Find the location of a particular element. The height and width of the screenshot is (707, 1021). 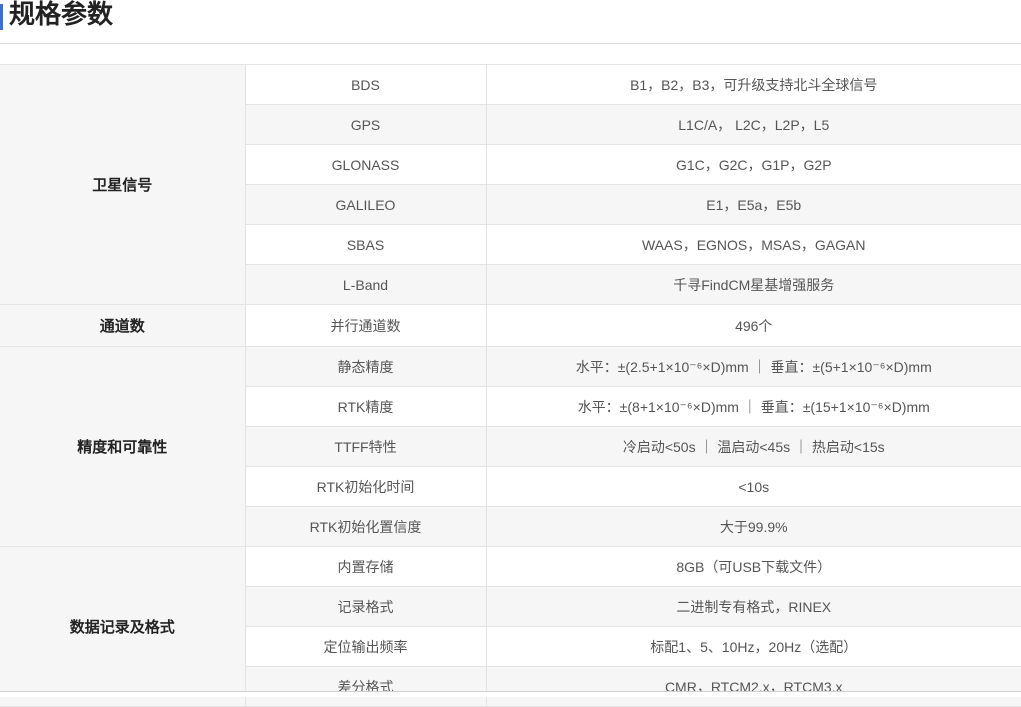

spec-value: G1C，G2C，G1P，G2P is located at coordinates (753, 164).